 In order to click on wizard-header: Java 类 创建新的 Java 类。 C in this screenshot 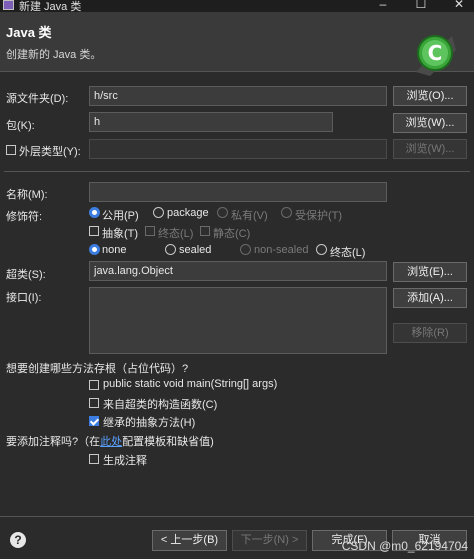, I will do `click(237, 44)`.